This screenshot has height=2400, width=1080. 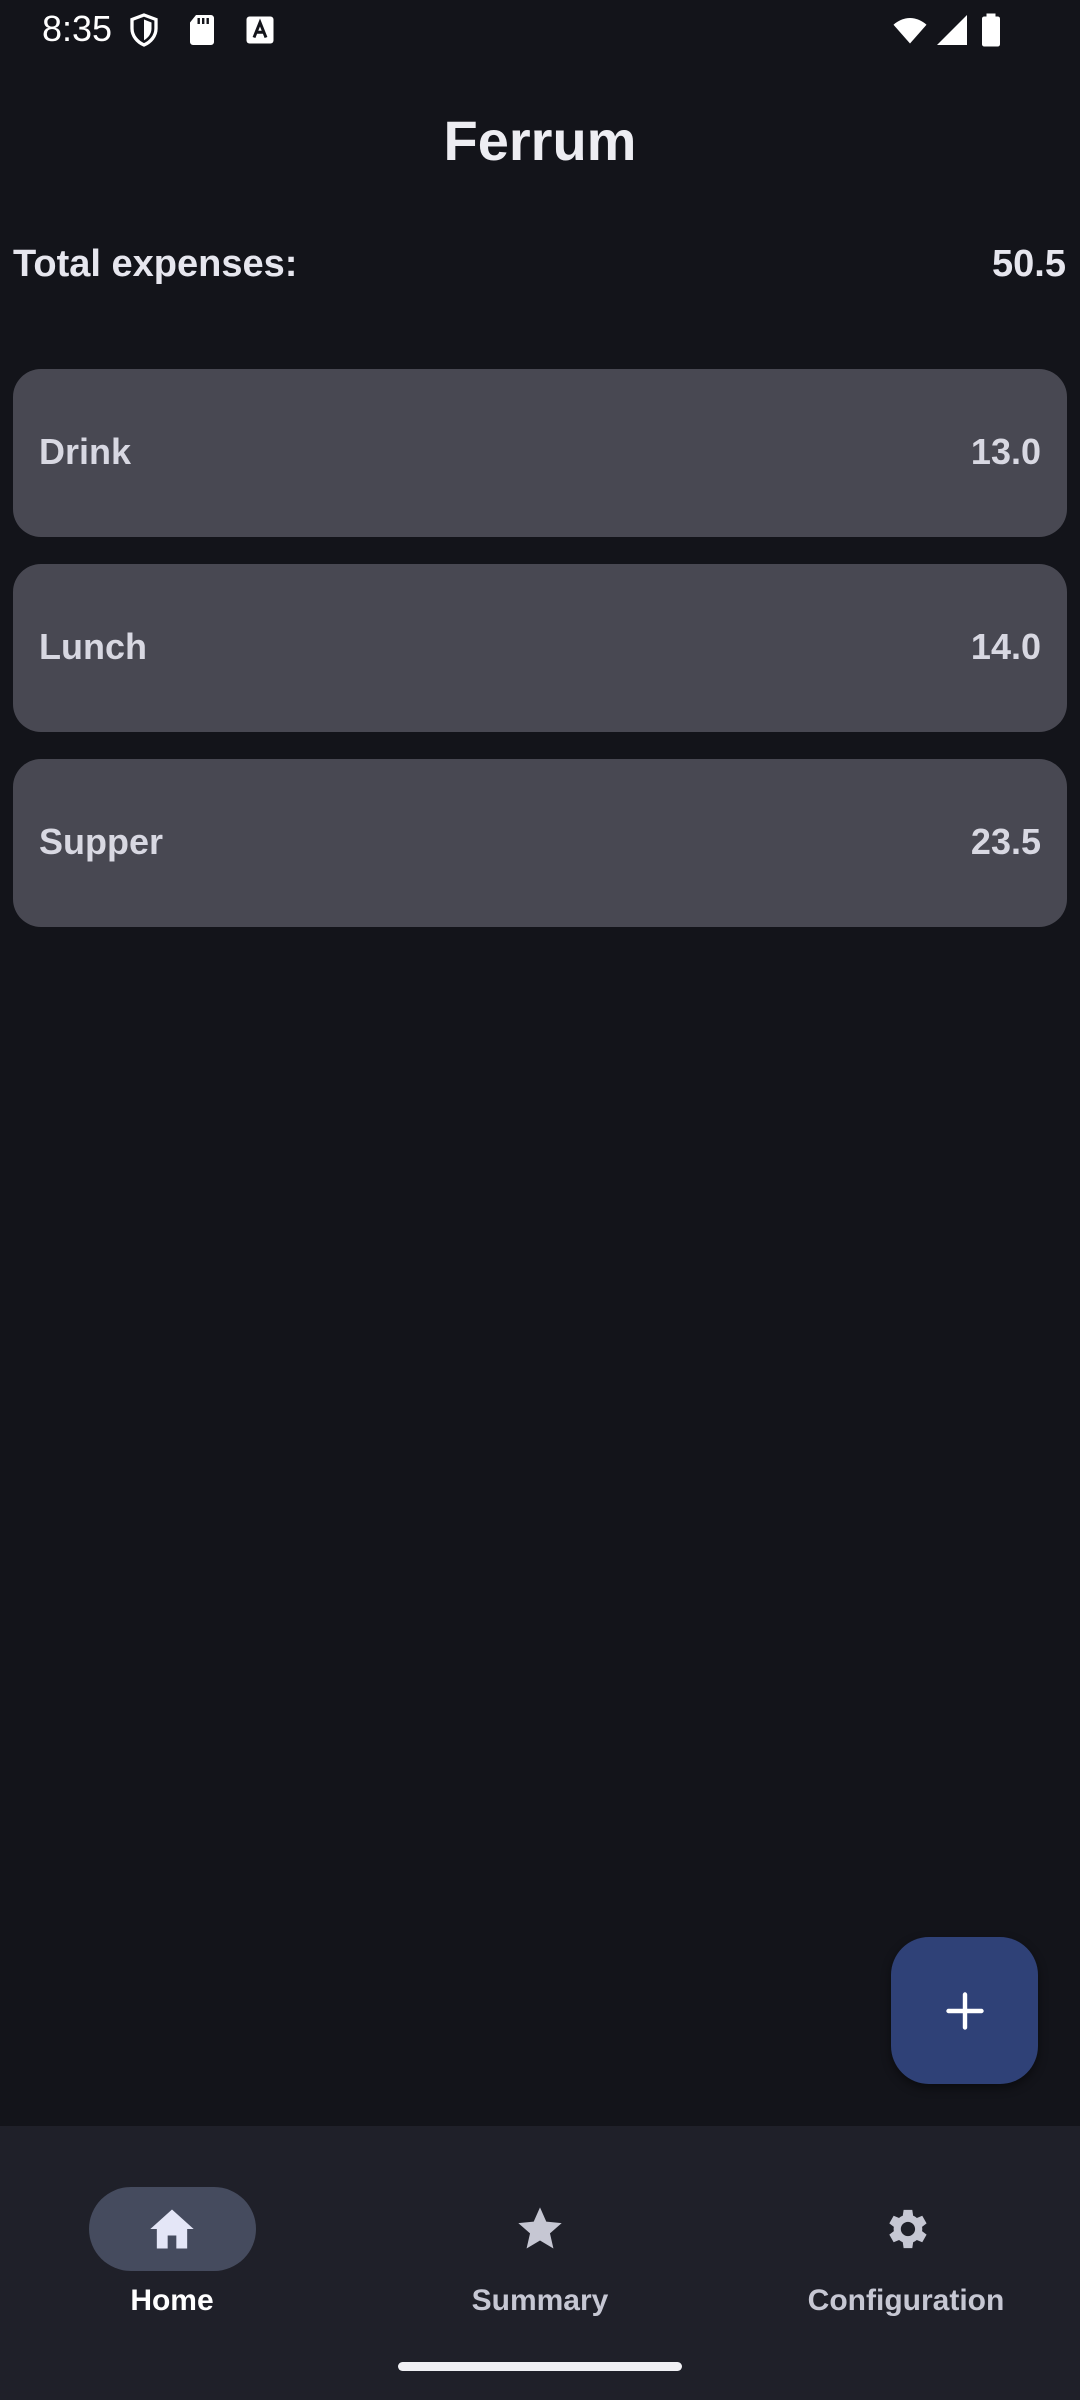 What do you see at coordinates (155, 264) in the screenshot?
I see `total-expenses-label: Total expenses:` at bounding box center [155, 264].